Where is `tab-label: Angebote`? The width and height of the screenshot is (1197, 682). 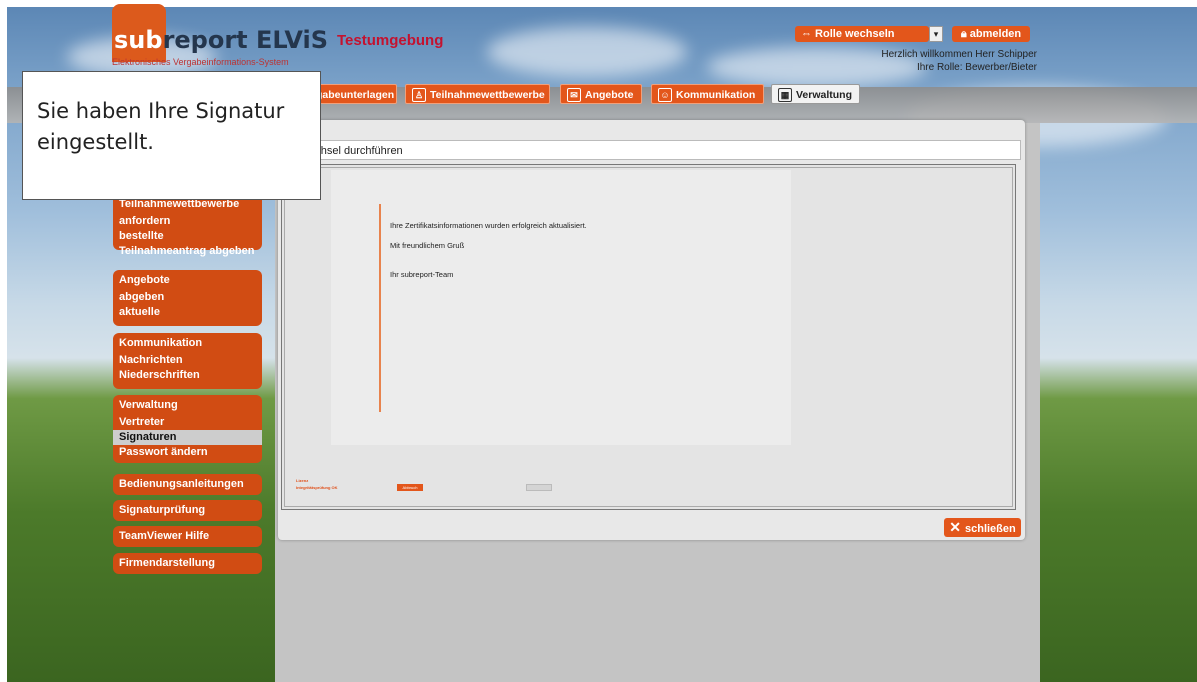
tab-label: Angebote is located at coordinates (609, 95).